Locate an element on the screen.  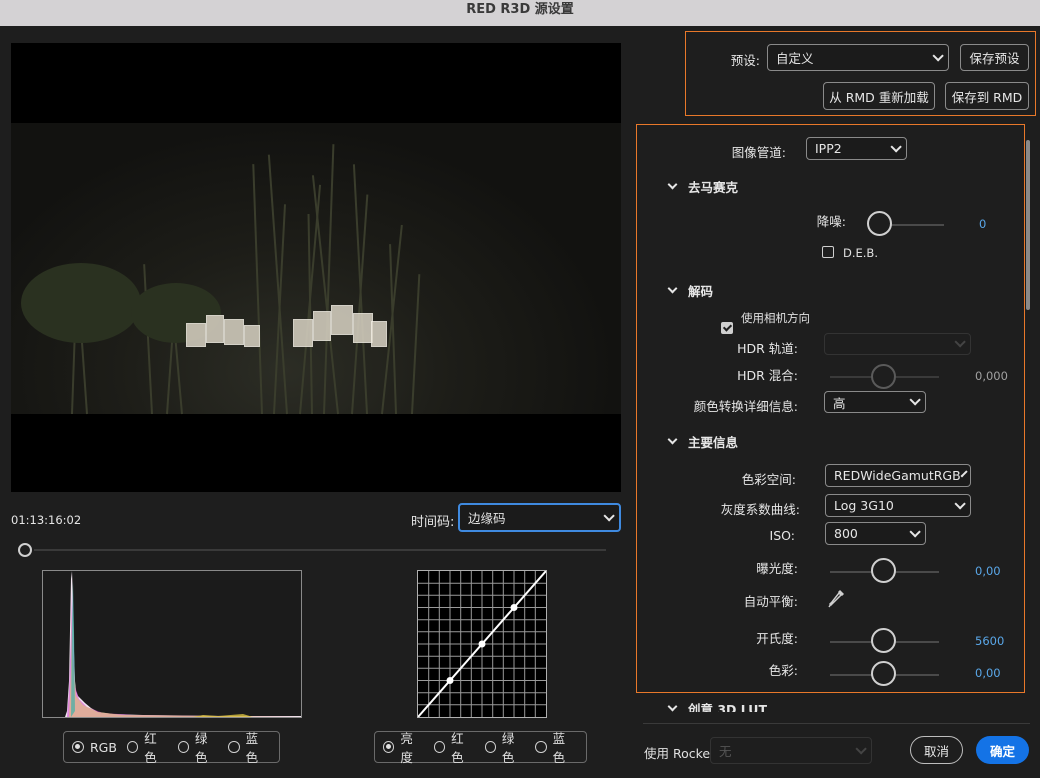
curve-channel-red: 红色 is located at coordinates (454, 747).